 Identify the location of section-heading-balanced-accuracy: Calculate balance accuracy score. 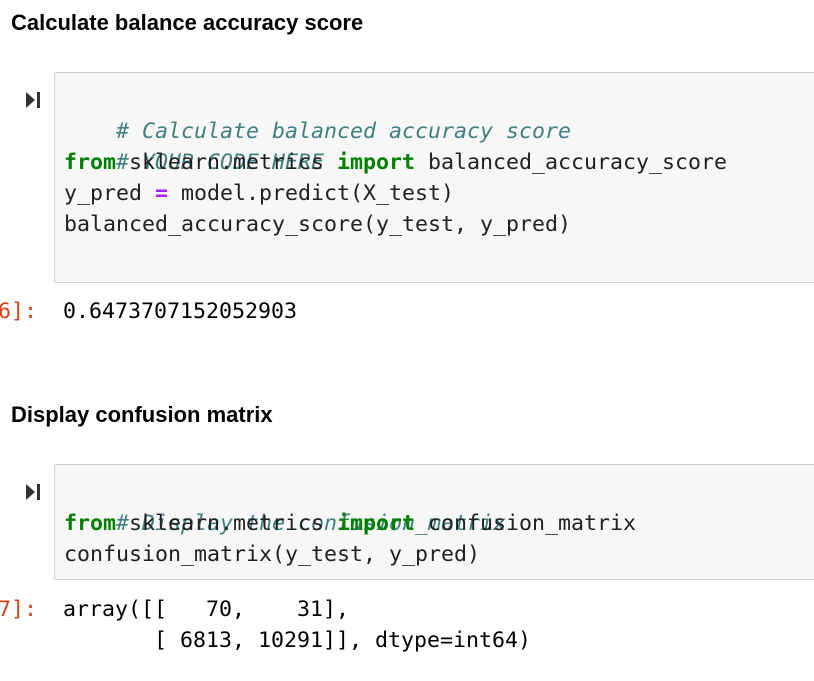
(187, 22).